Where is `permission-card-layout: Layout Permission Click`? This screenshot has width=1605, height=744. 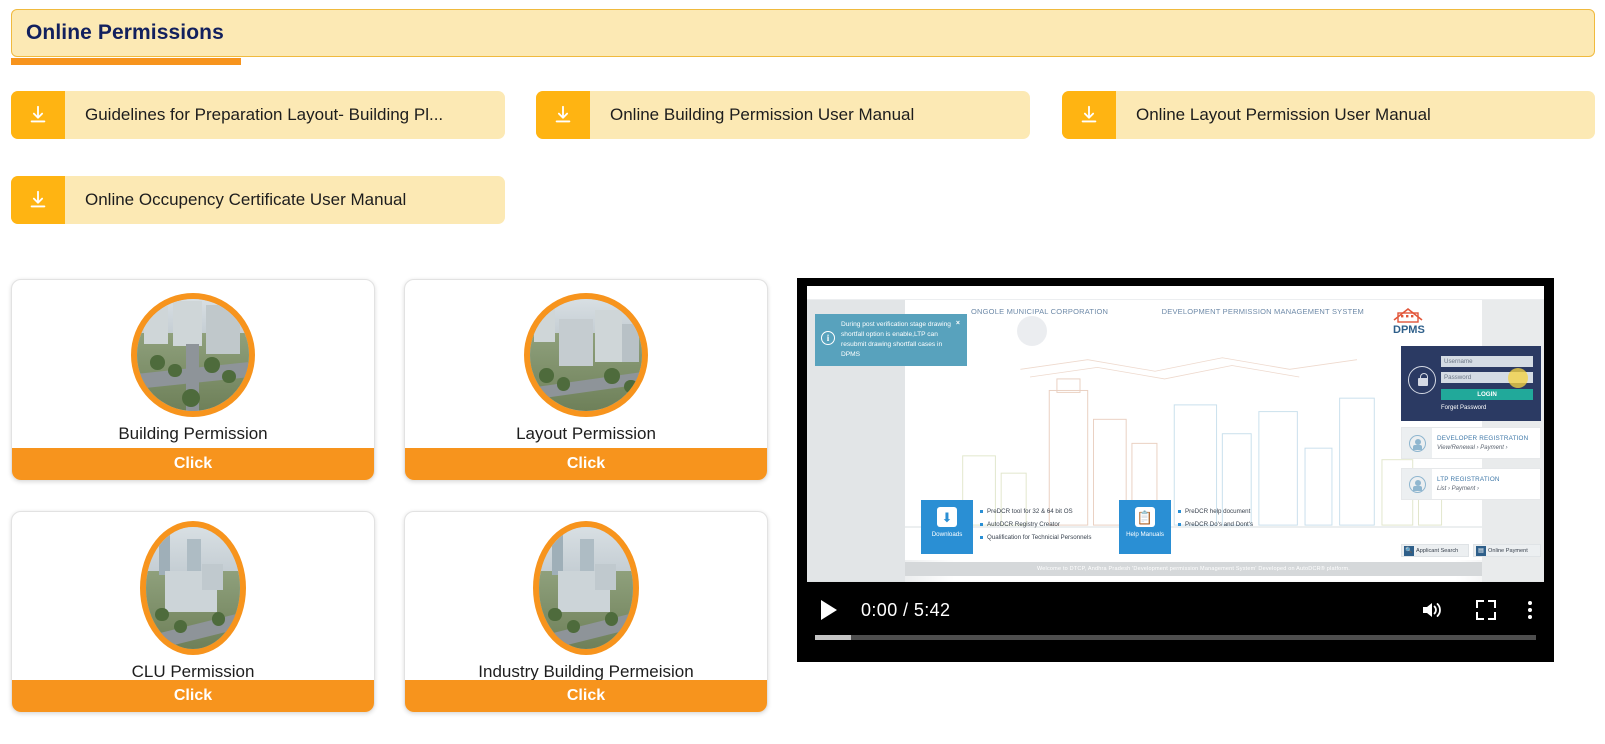 permission-card-layout: Layout Permission Click is located at coordinates (586, 380).